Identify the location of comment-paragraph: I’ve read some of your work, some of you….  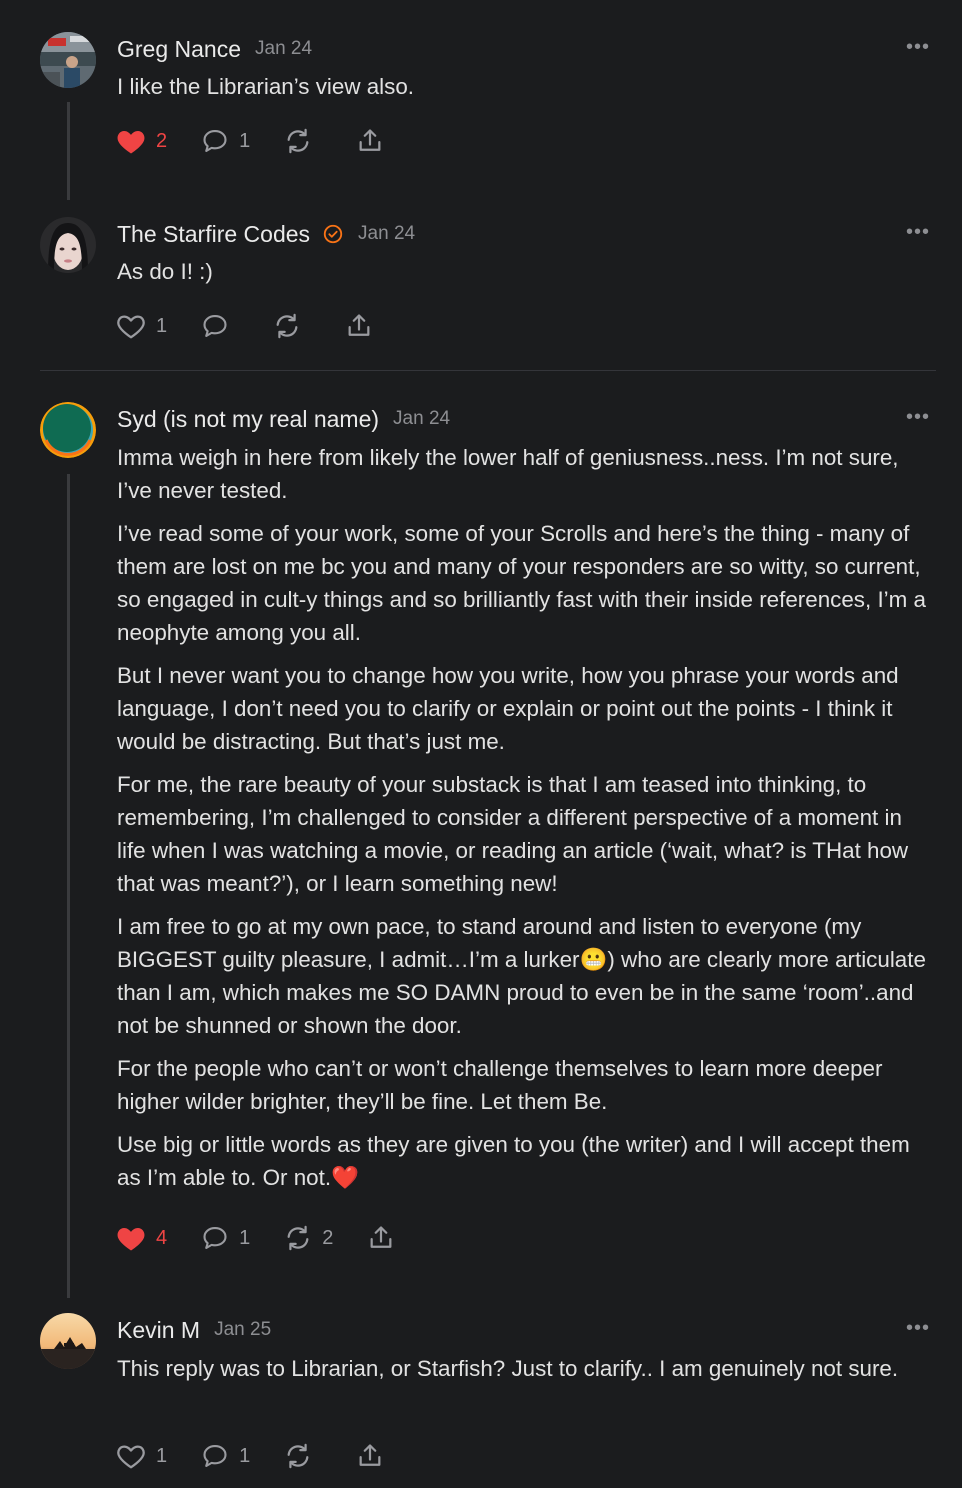
(521, 583).